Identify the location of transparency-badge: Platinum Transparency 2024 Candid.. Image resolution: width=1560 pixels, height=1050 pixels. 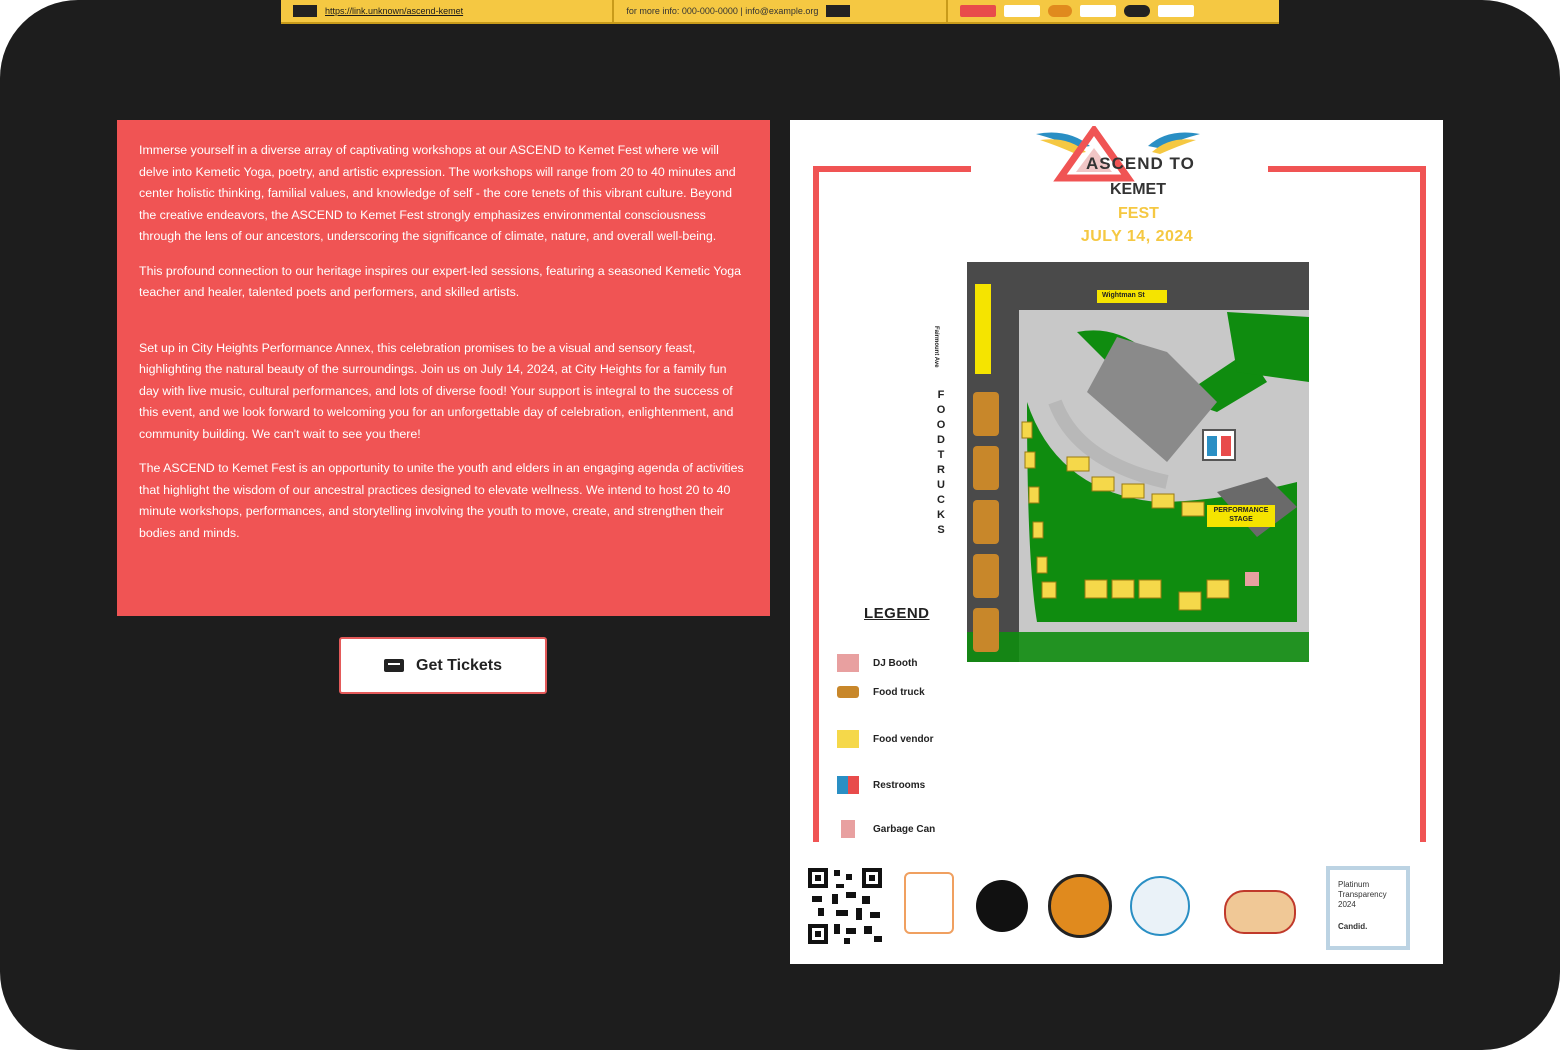
(1368, 908).